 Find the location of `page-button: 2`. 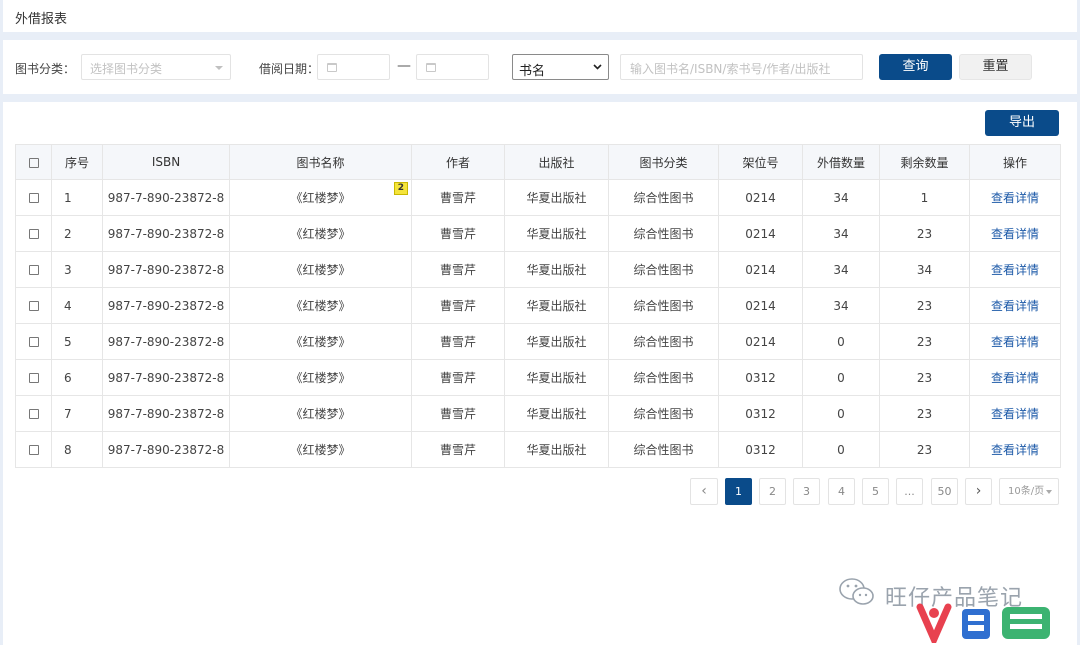

page-button: 2 is located at coordinates (772, 491).